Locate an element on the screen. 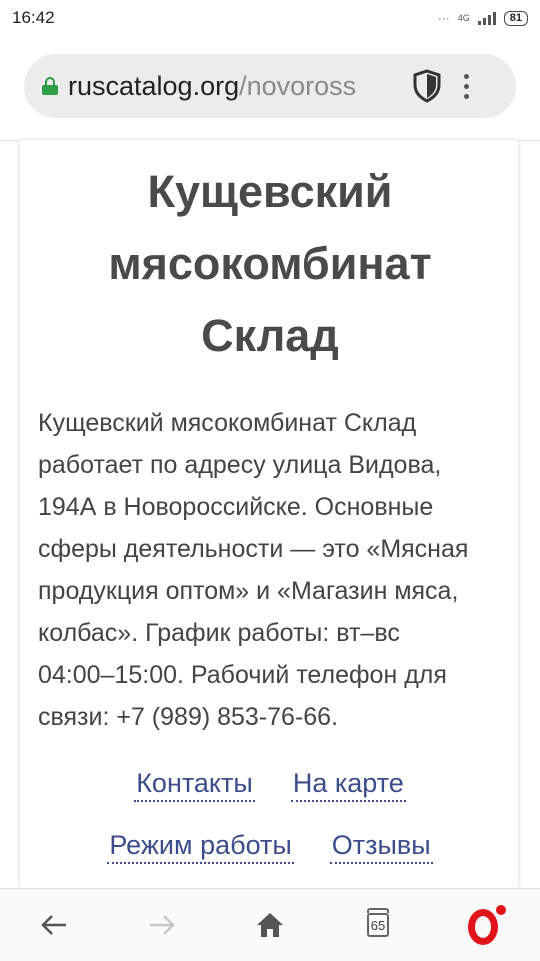 This screenshot has width=540, height=961. title-line: Кущевский is located at coordinates (270, 191).